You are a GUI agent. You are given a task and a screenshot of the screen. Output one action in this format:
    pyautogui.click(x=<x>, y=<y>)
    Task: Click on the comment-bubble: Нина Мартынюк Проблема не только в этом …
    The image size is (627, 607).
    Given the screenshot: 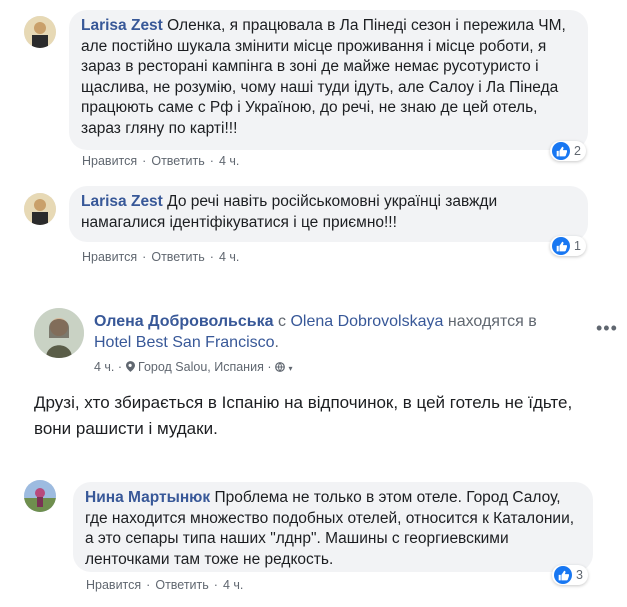 What is the action you would take?
    pyautogui.click(x=333, y=527)
    